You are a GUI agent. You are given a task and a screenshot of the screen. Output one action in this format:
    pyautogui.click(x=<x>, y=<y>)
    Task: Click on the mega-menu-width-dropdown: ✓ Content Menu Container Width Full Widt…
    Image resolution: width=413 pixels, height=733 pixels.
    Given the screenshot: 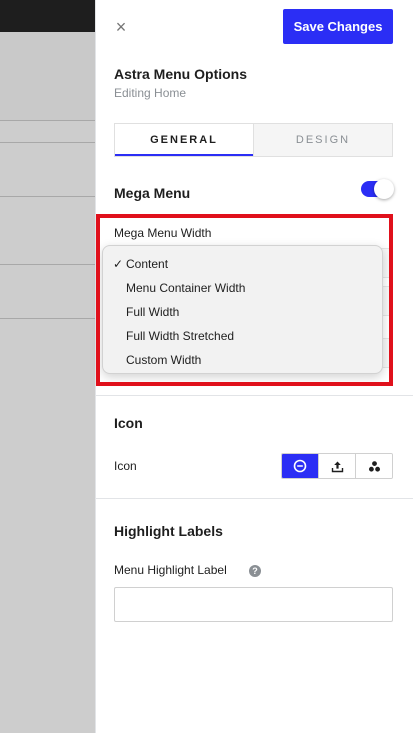 What is the action you would take?
    pyautogui.click(x=242, y=309)
    